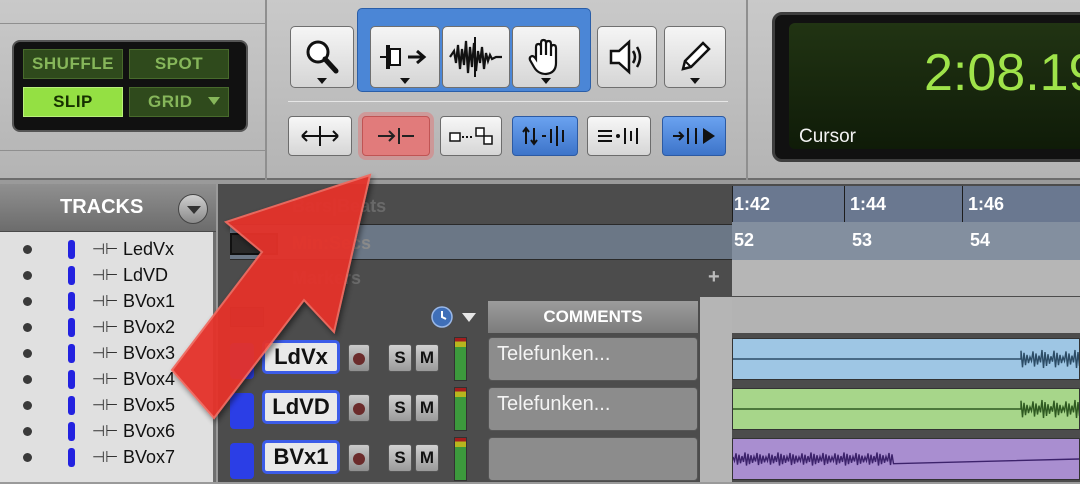  What do you see at coordinates (301, 357) in the screenshot?
I see `track-name-button: LdVx` at bounding box center [301, 357].